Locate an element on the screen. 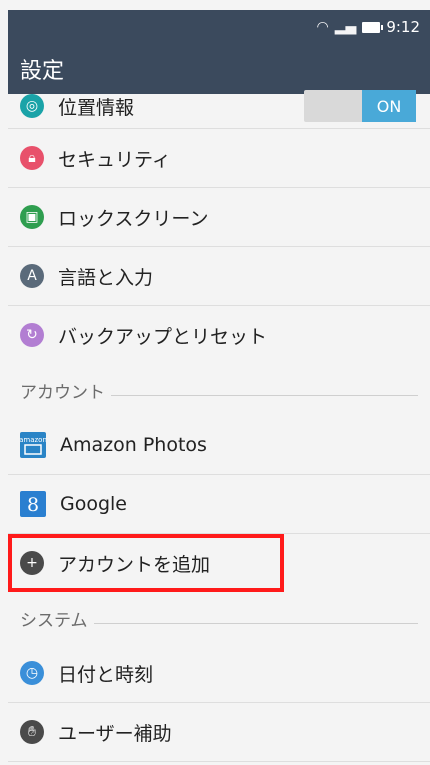  location-toggle: ON is located at coordinates (360, 106).